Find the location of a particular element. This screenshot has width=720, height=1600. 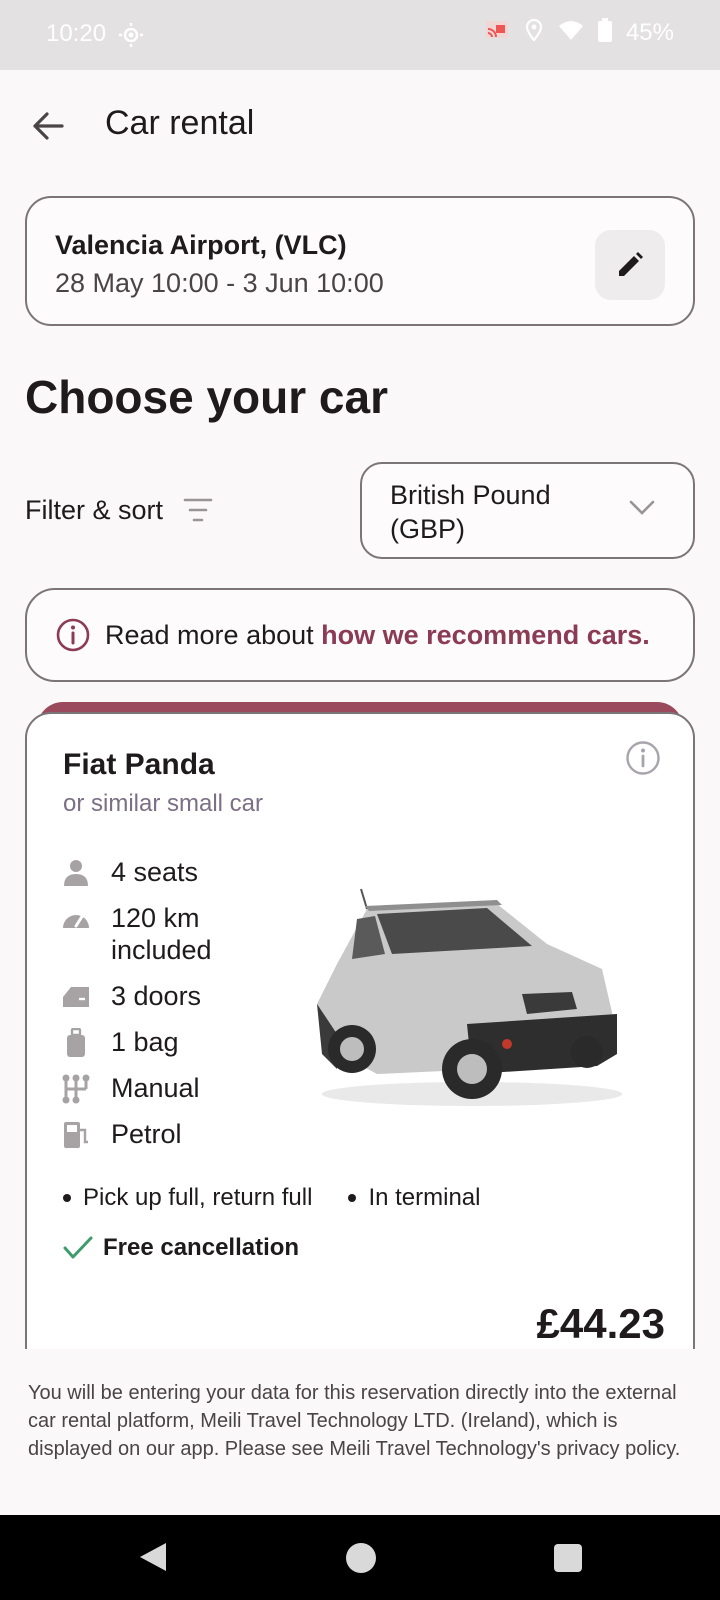

brightness-icon is located at coordinates (131, 37).